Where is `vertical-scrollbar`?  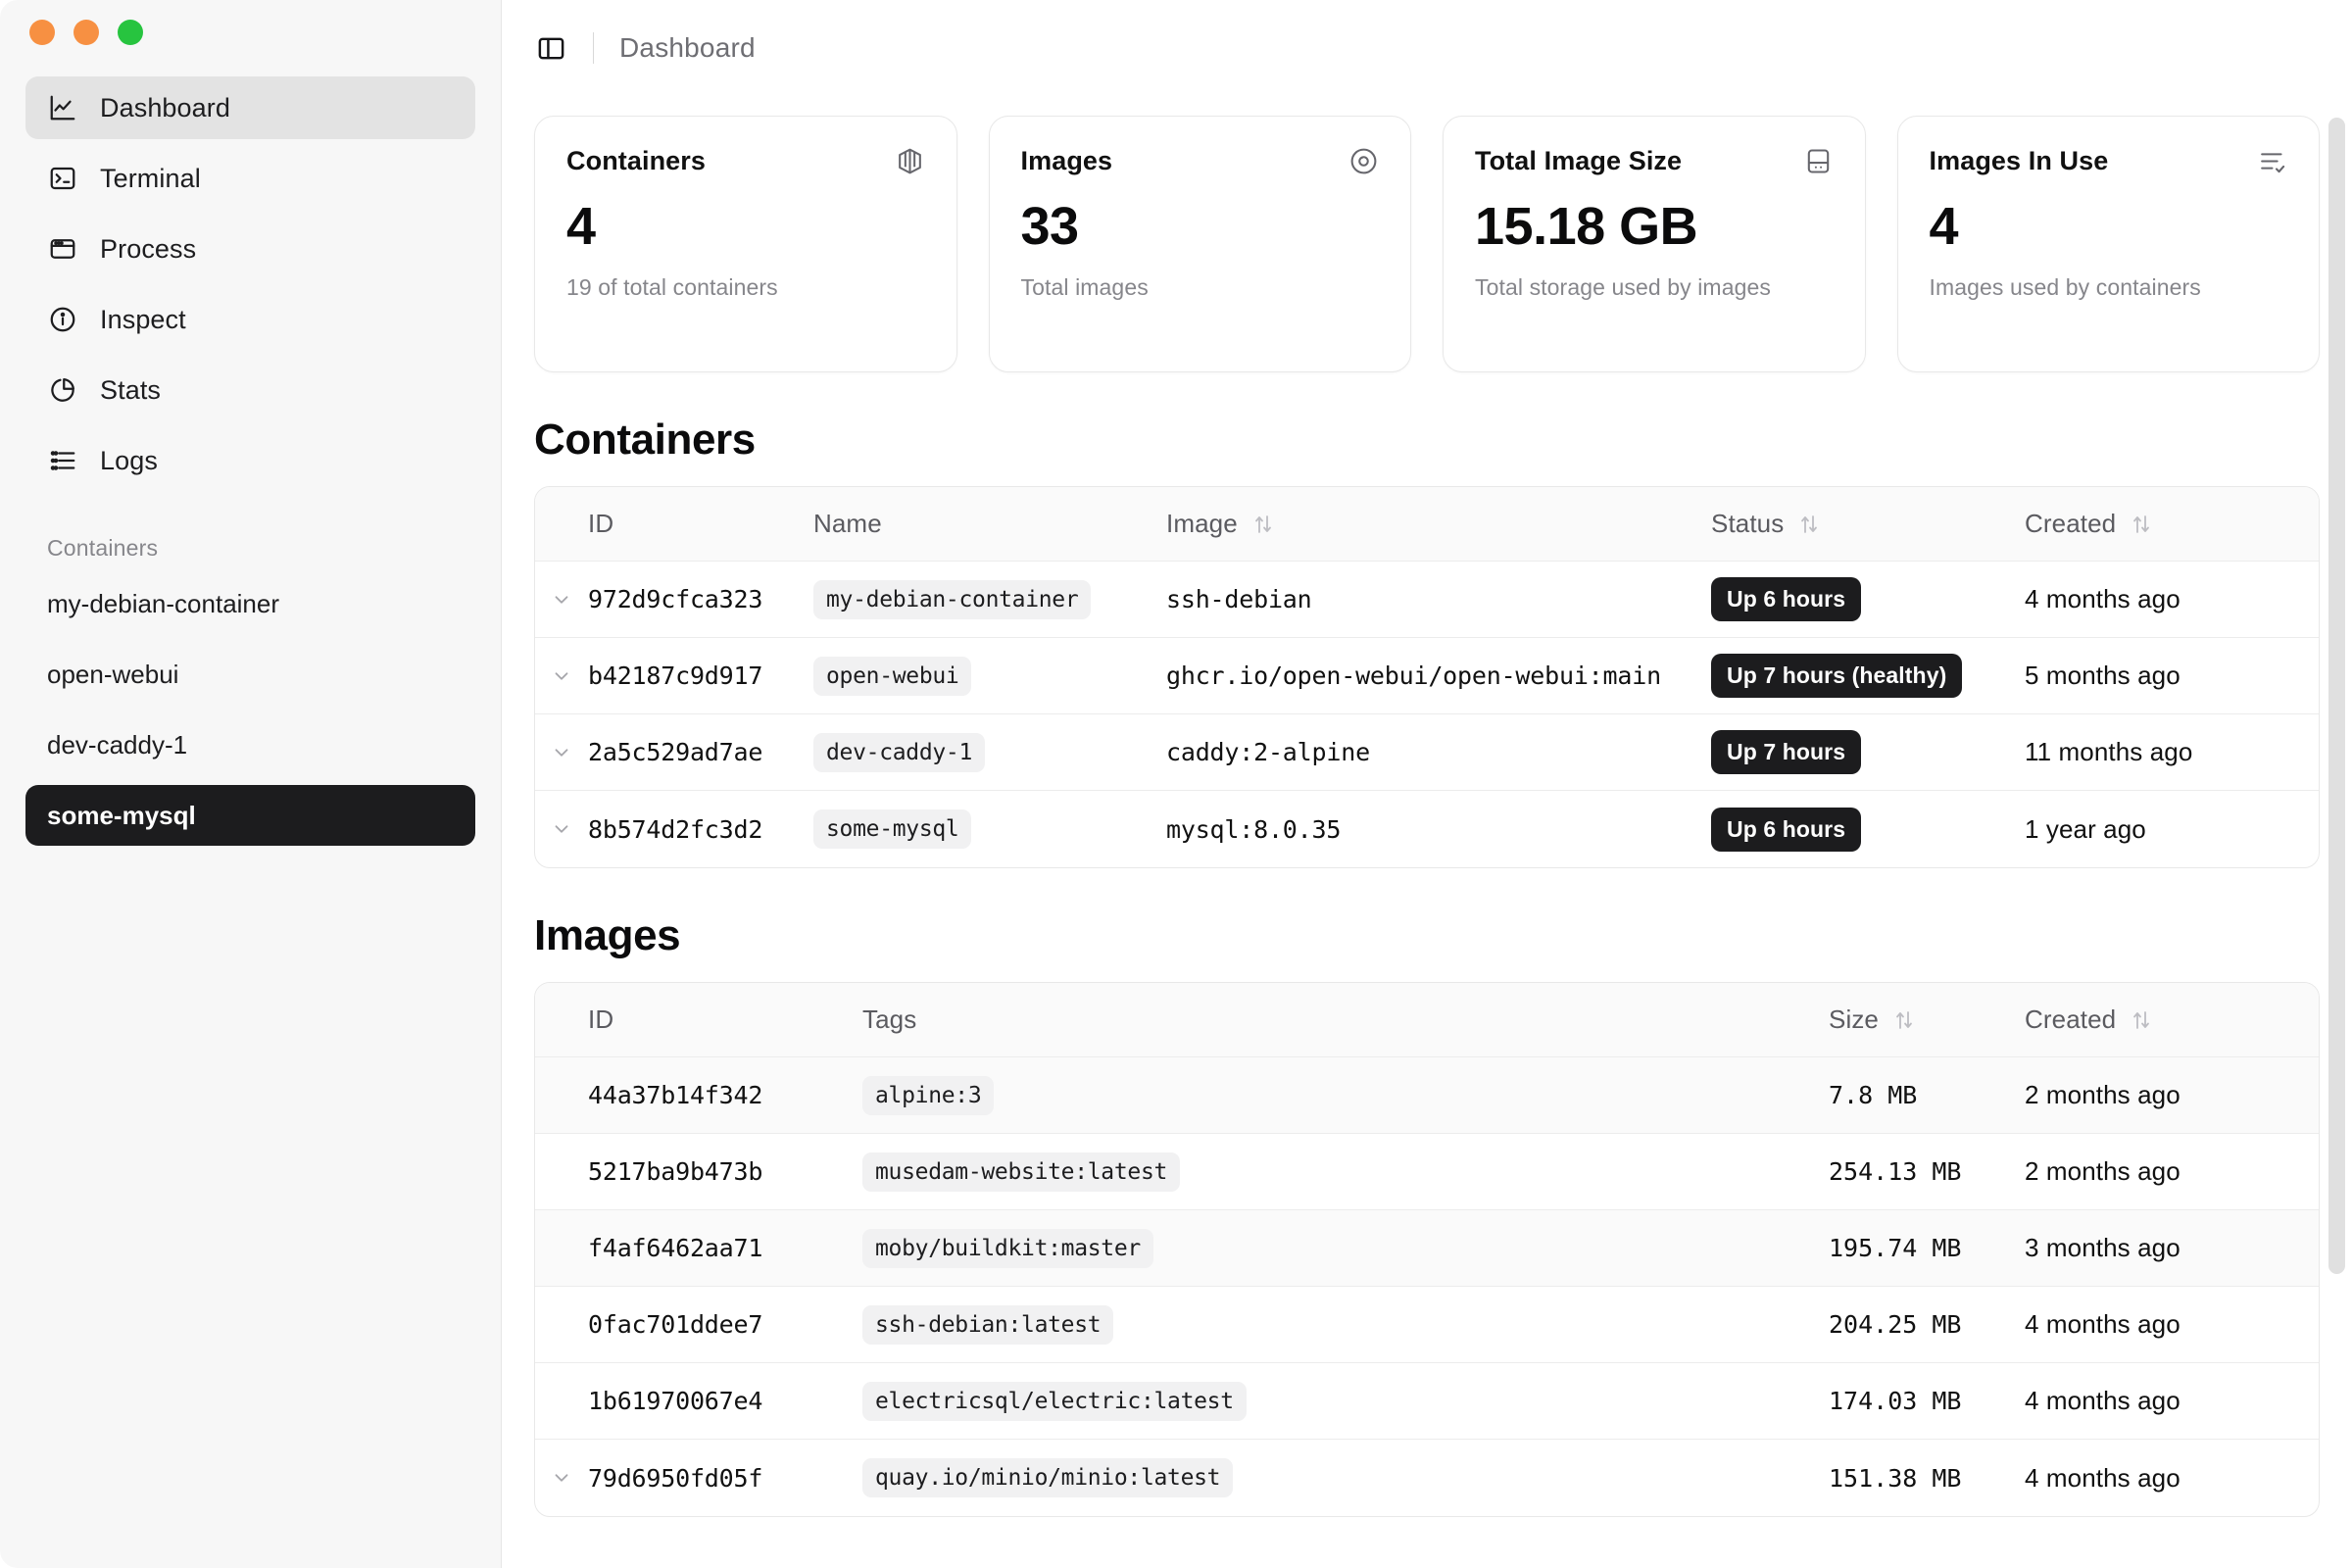 vertical-scrollbar is located at coordinates (2336, 696).